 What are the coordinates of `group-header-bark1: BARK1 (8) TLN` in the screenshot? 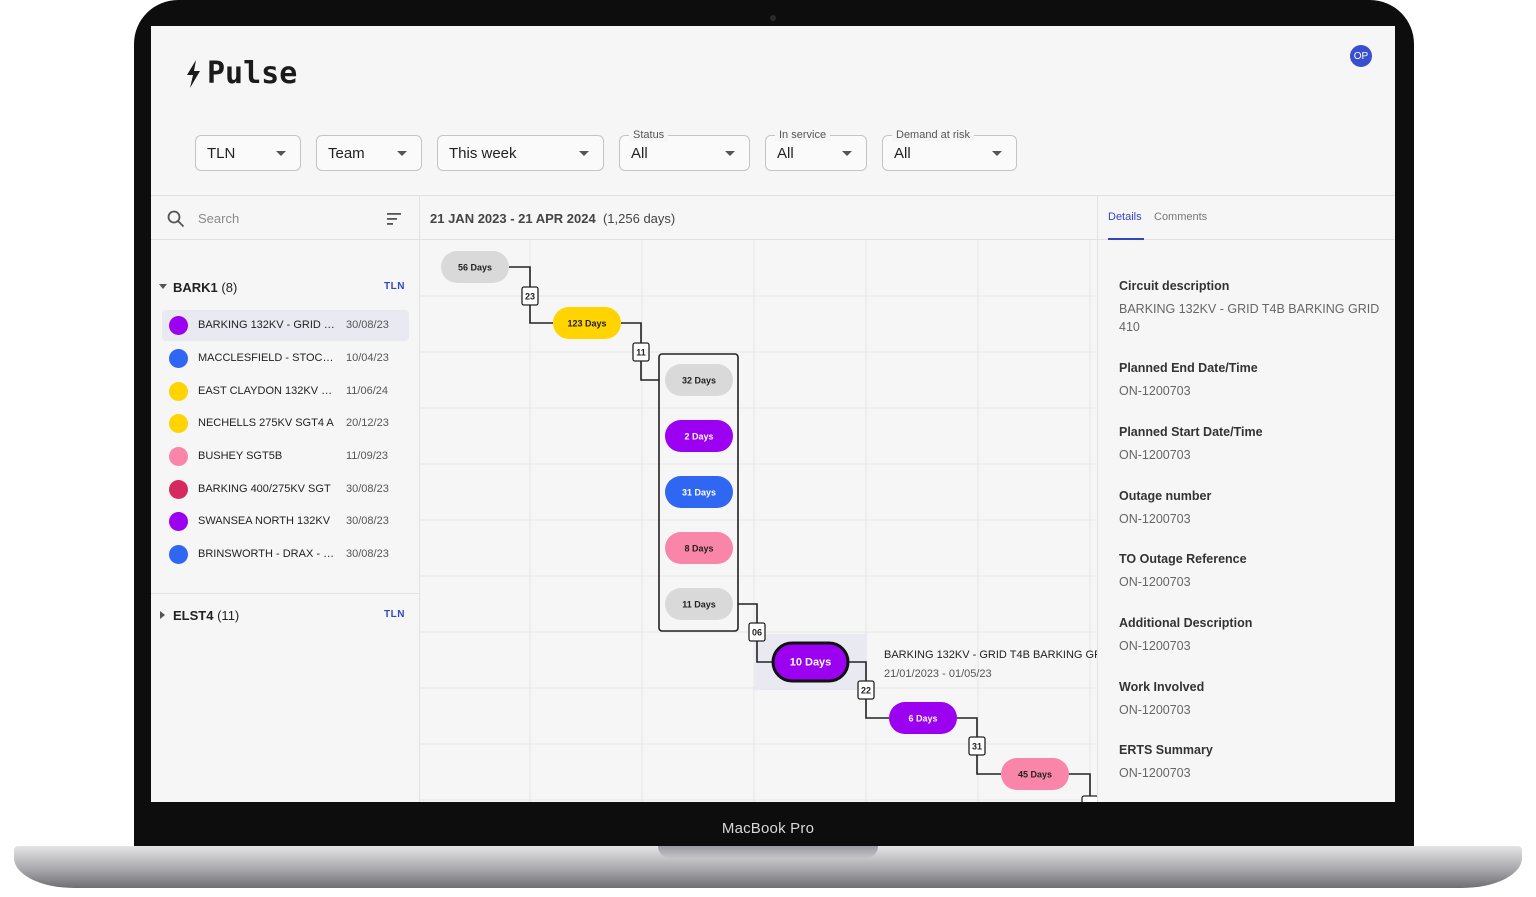 It's located at (285, 288).